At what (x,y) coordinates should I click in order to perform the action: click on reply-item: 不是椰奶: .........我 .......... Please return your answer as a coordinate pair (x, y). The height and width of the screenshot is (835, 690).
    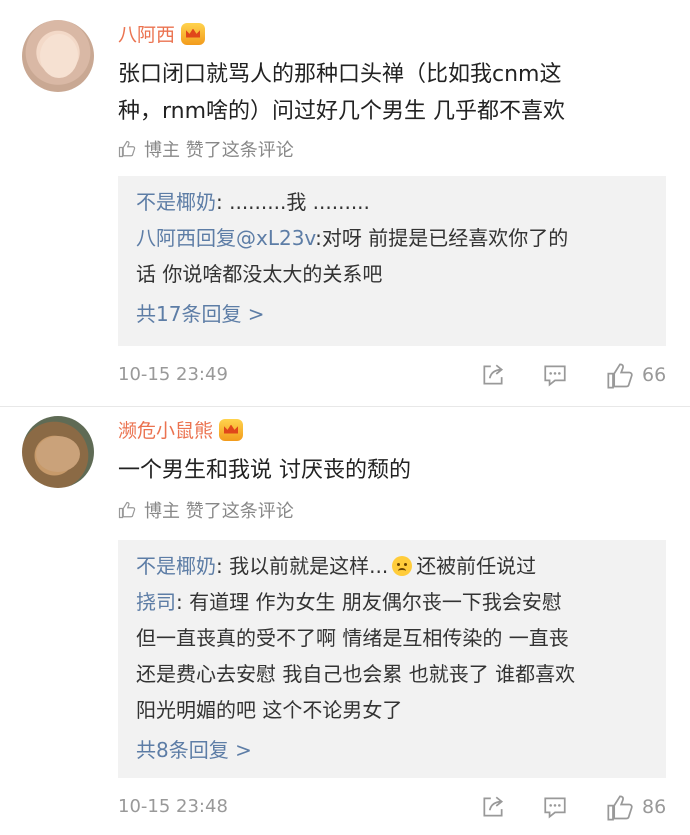
    Looking at the image, I should click on (392, 202).